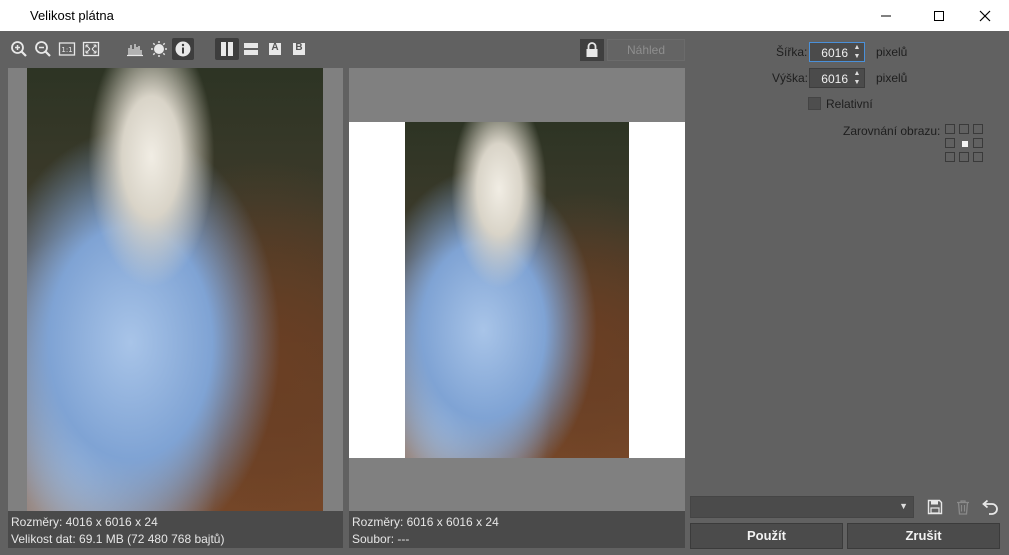 The image size is (1009, 555). I want to click on save-preset-button, so click(935, 507).